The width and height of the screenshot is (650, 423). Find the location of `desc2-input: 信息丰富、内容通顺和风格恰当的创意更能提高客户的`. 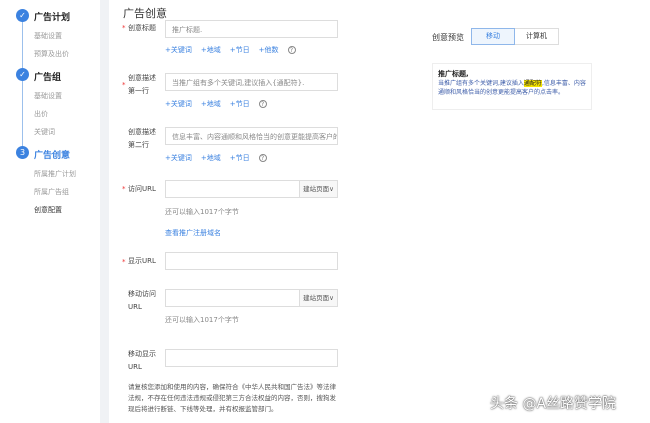

desc2-input: 信息丰富、内容通顺和风格恰当的创意更能提高客户的 is located at coordinates (251, 136).